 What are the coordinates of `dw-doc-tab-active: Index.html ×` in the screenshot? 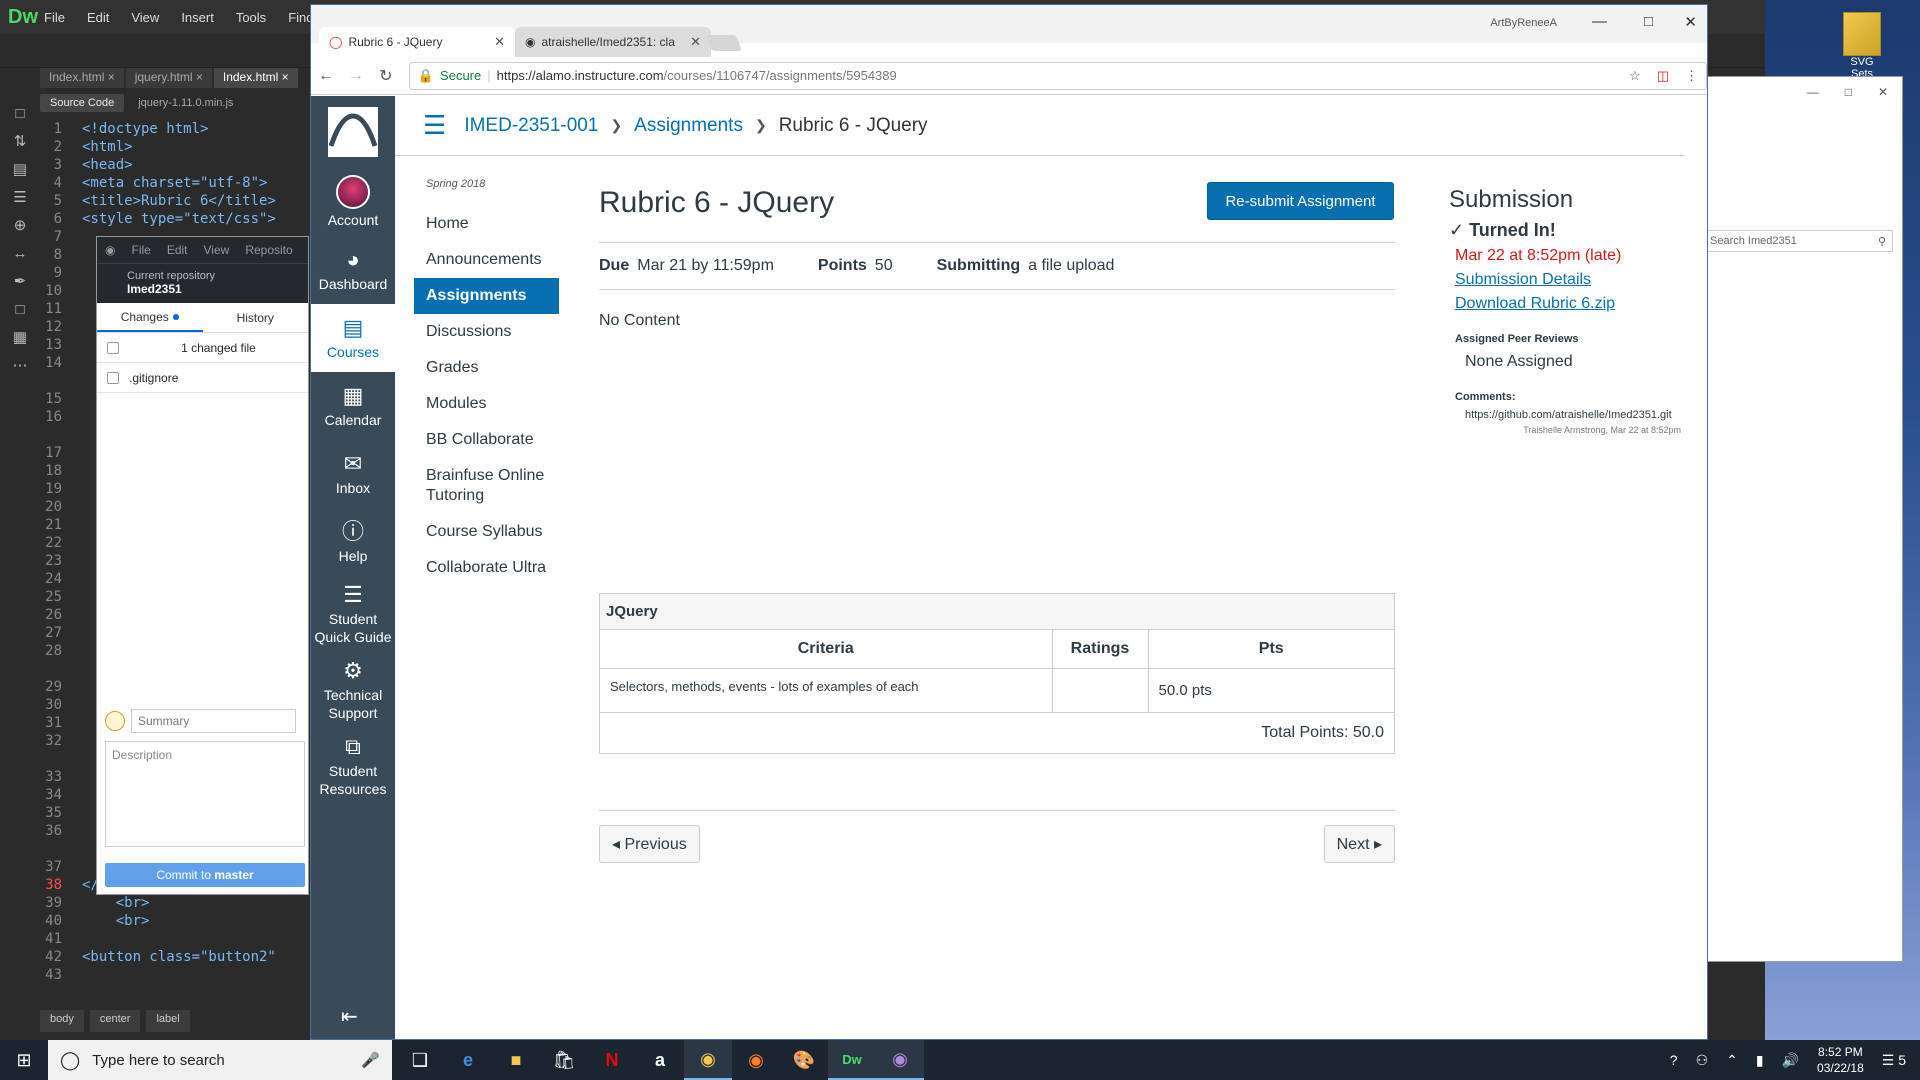 It's located at (255, 78).